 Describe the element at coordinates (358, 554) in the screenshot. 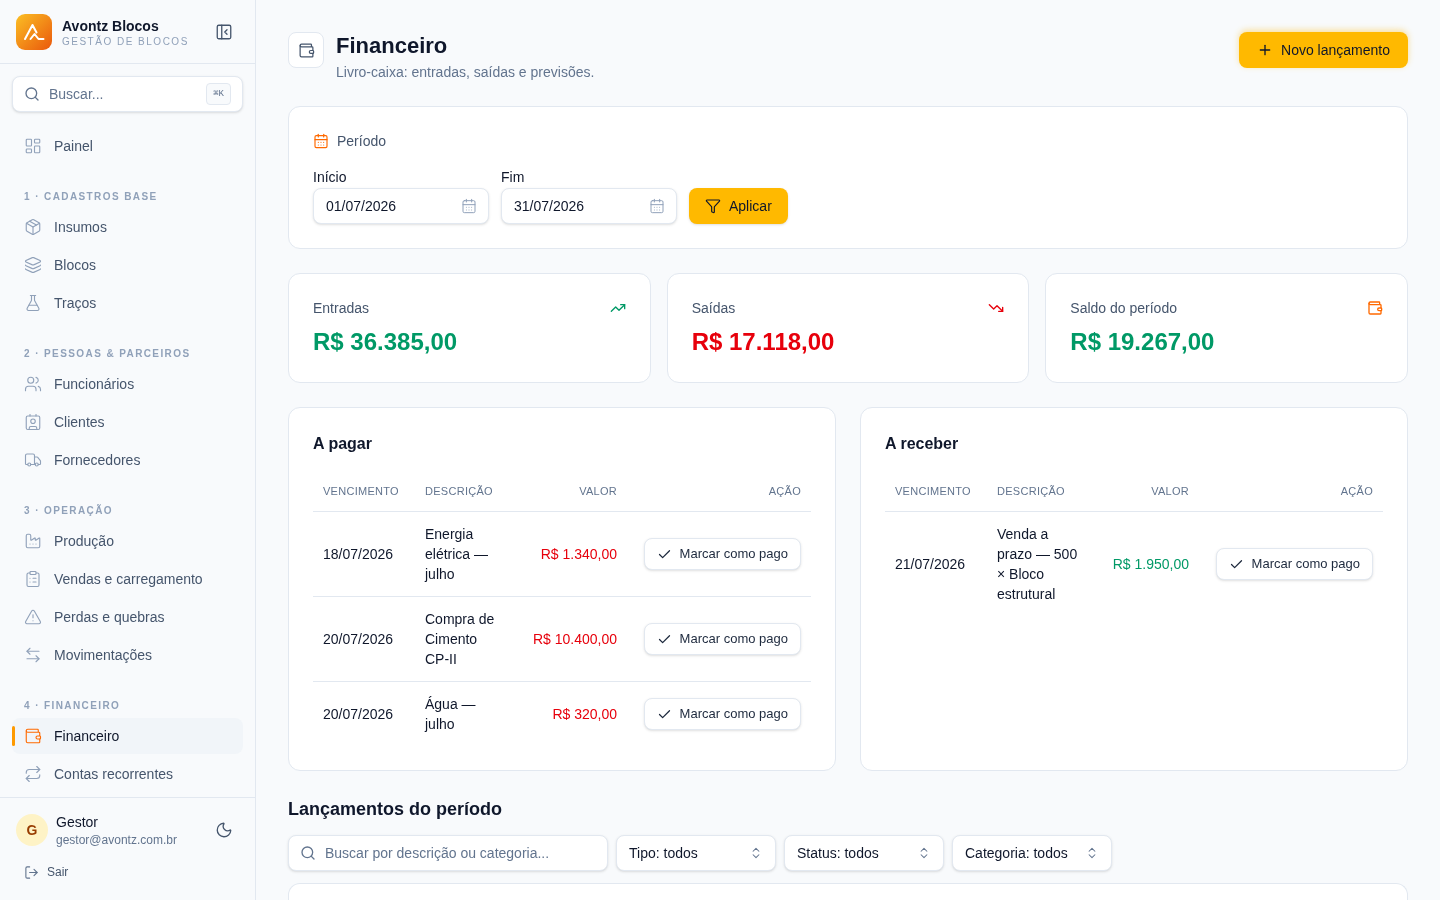

I see `table-cell: 18/07/2026` at that location.